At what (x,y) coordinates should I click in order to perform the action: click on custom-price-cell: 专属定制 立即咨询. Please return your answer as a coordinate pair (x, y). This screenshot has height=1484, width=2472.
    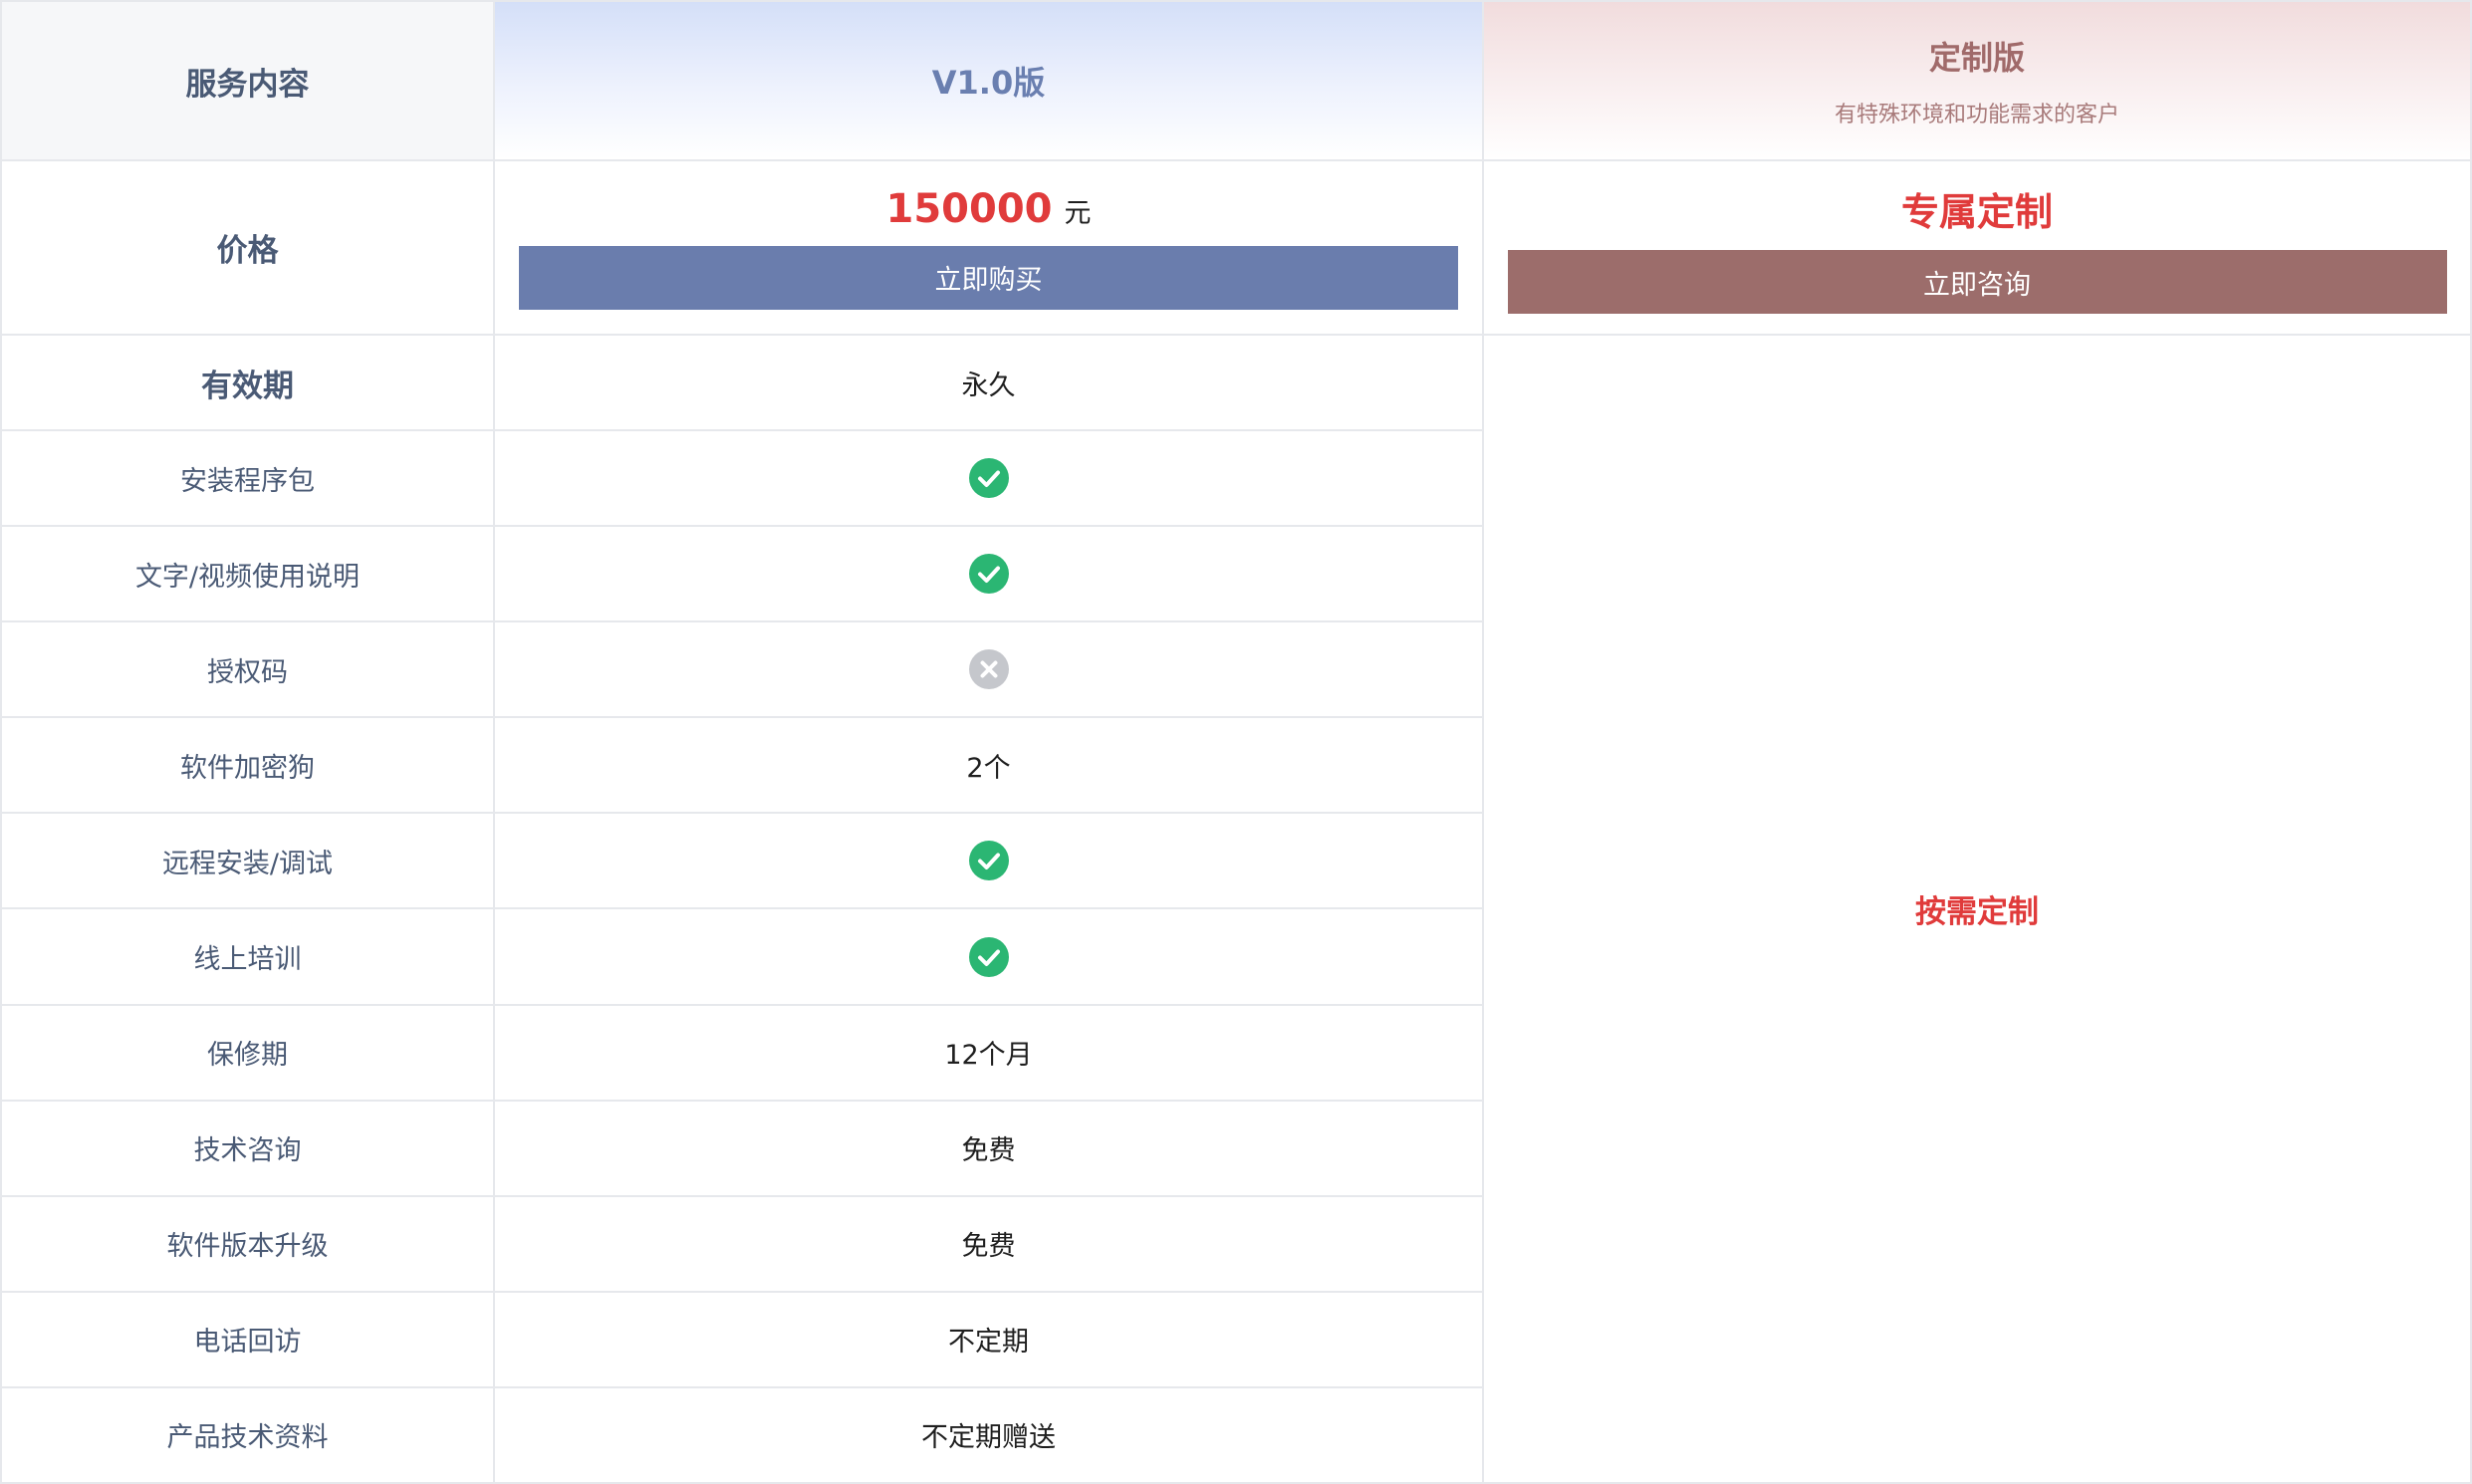
    Looking at the image, I should click on (1978, 248).